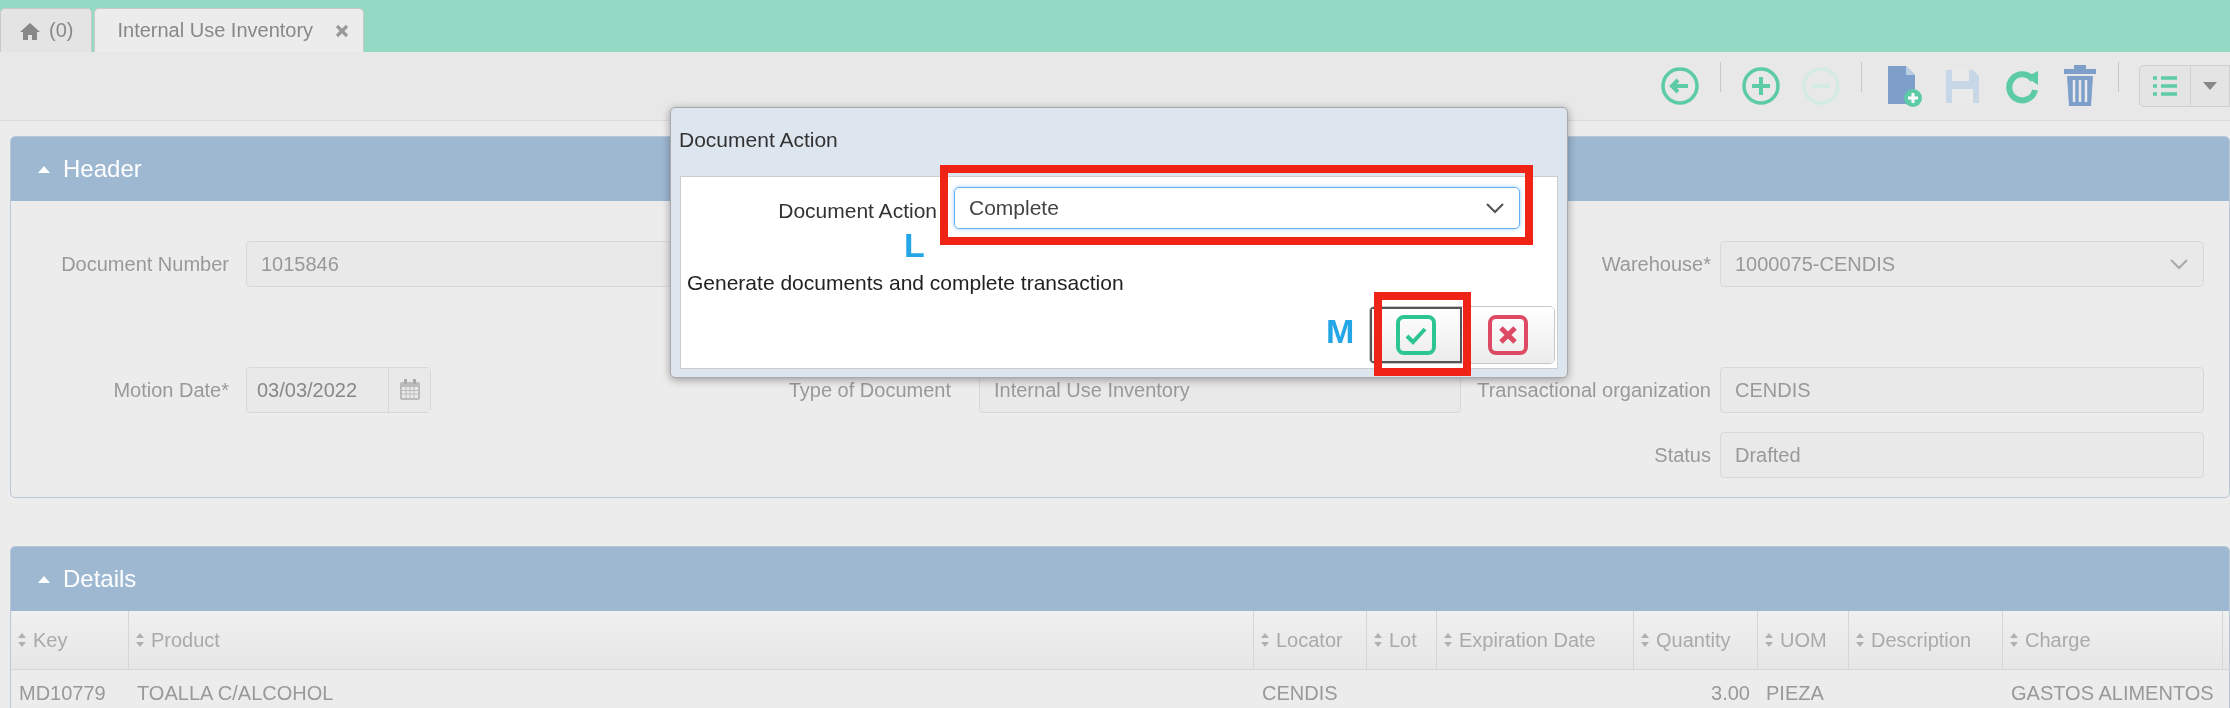  Describe the element at coordinates (1962, 390) in the screenshot. I see `text-field: CENDIS` at that location.